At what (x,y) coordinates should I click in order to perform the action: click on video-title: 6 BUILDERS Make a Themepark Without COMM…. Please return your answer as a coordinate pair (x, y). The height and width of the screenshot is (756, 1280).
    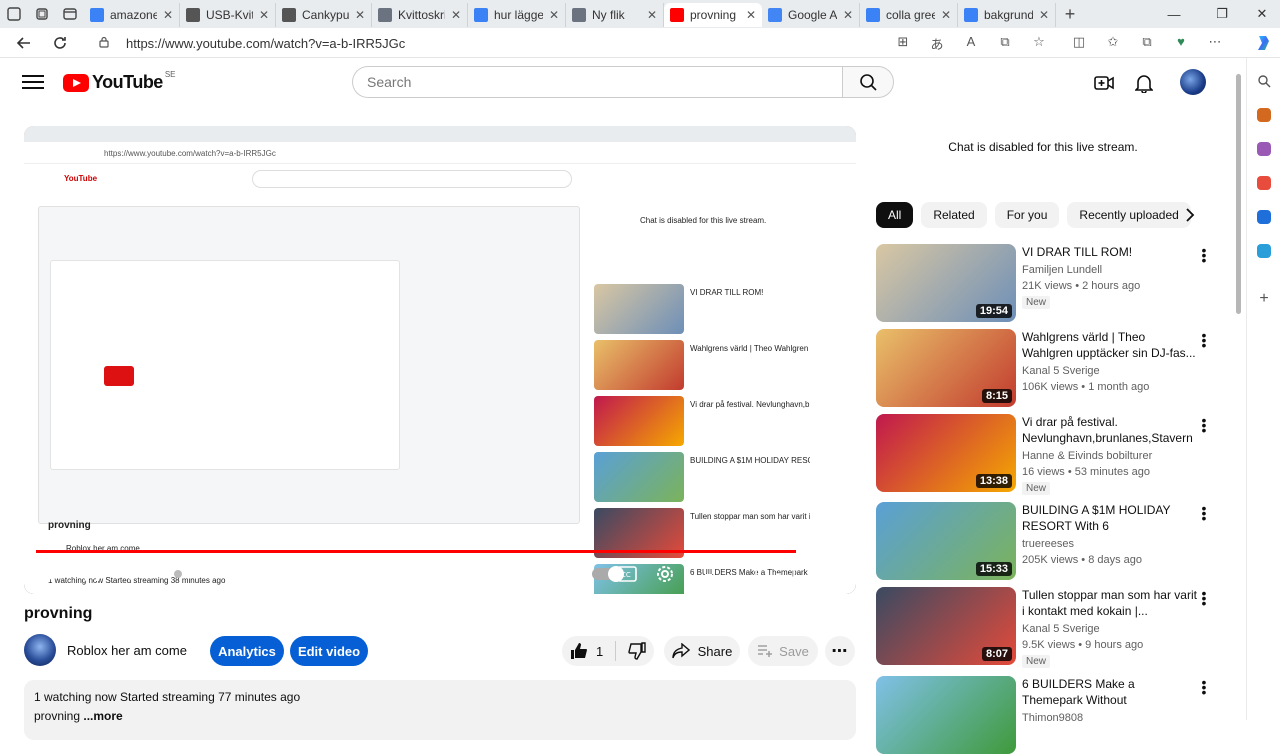
    Looking at the image, I should click on (1110, 692).